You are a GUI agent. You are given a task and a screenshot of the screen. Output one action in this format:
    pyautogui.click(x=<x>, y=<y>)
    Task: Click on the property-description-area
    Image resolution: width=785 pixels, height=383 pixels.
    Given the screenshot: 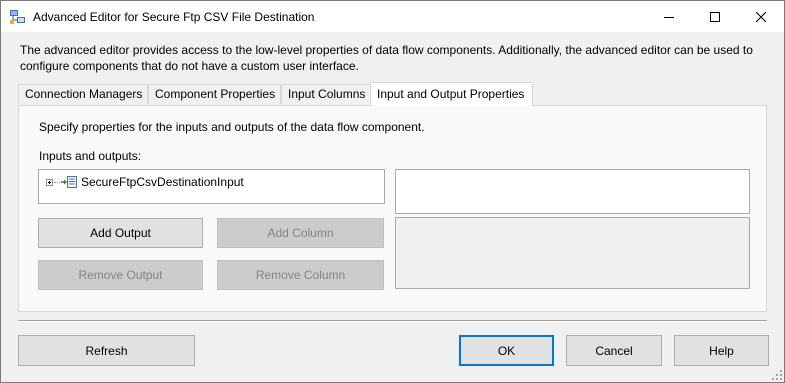 What is the action you would take?
    pyautogui.click(x=572, y=253)
    